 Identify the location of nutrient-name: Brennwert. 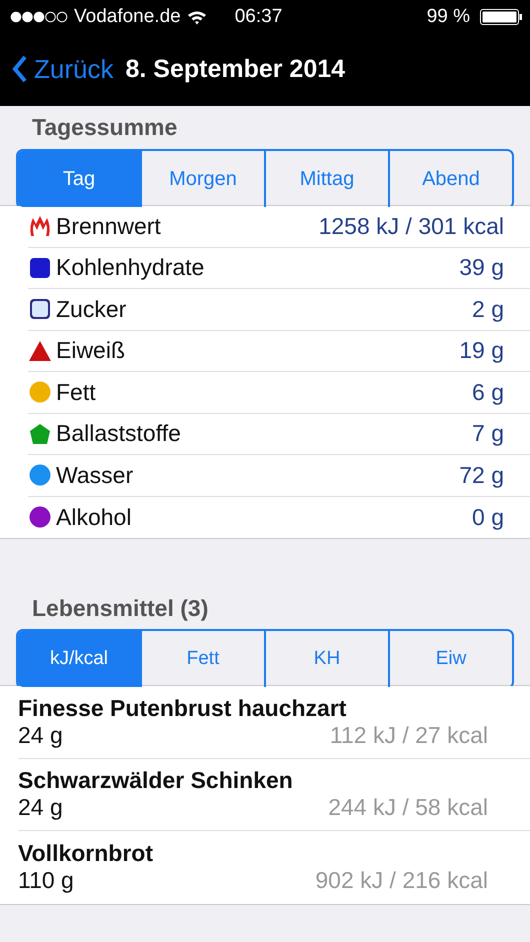
(109, 226).